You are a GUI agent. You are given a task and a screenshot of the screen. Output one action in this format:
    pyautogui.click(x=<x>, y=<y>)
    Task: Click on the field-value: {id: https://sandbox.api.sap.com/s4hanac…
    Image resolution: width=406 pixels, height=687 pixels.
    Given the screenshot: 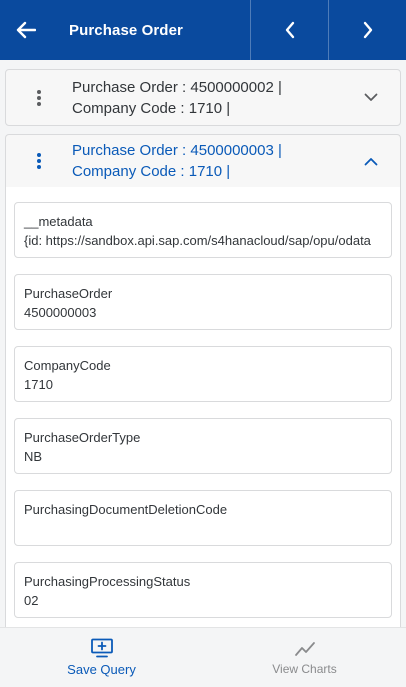 What is the action you would take?
    pyautogui.click(x=197, y=240)
    